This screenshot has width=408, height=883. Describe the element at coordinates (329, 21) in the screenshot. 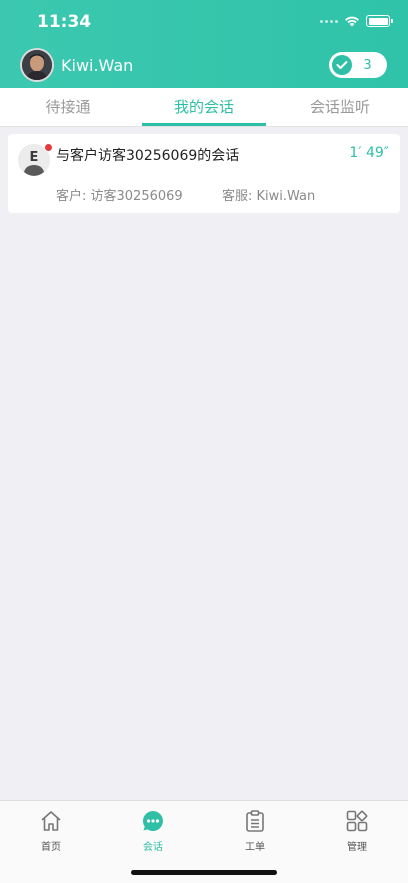

I see `signal-icon` at that location.